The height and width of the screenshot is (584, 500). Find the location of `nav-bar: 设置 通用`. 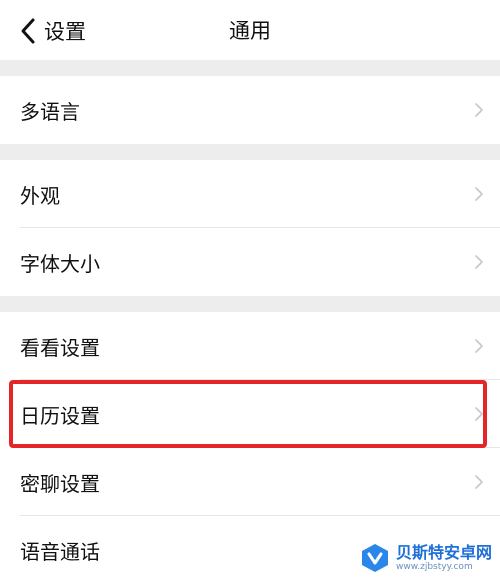

nav-bar: 设置 通用 is located at coordinates (250, 30).